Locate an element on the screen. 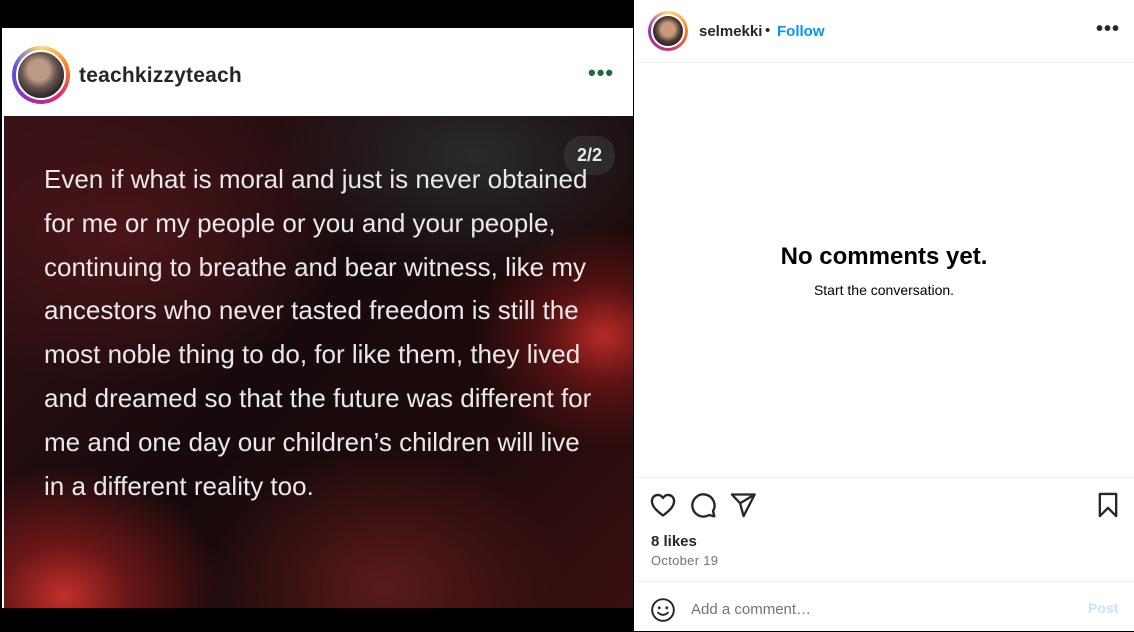  heart-icon is located at coordinates (663, 505).